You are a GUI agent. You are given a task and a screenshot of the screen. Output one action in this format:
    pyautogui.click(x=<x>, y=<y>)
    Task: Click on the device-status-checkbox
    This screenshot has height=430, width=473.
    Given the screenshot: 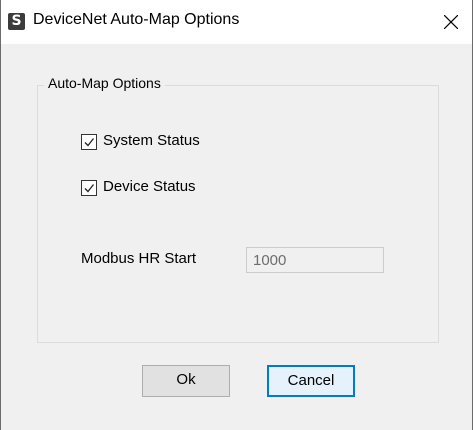 What is the action you would take?
    pyautogui.click(x=89, y=188)
    